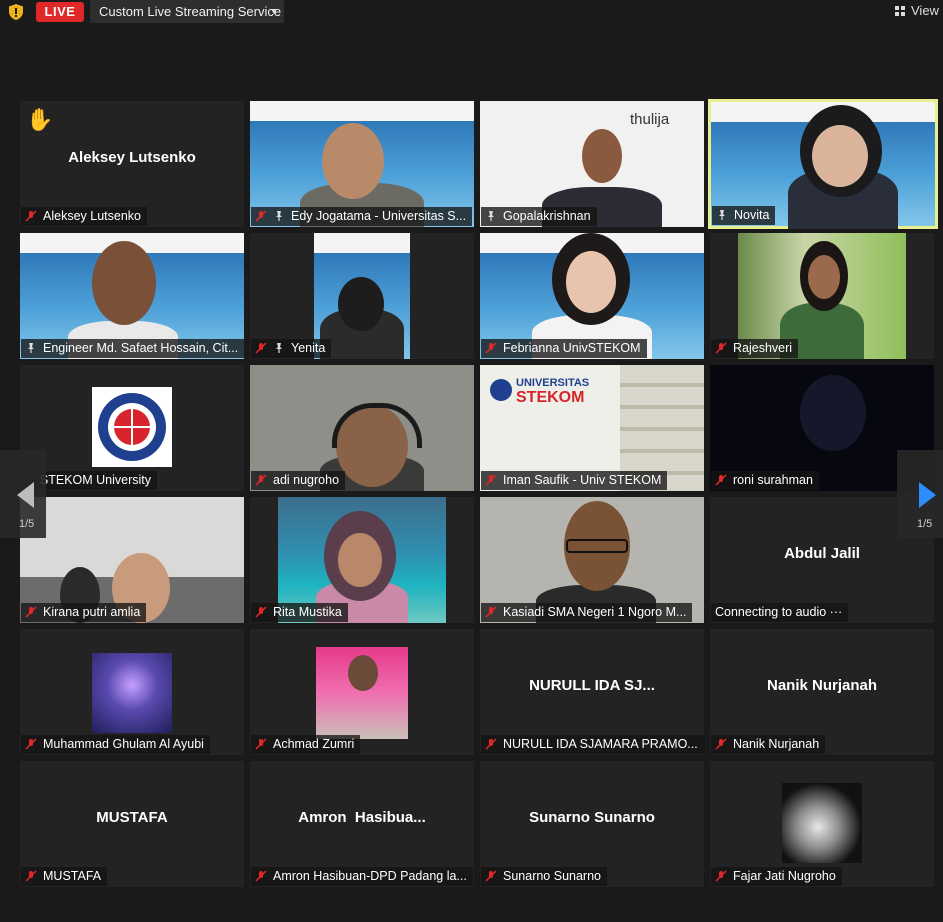 The width and height of the screenshot is (943, 922). I want to click on video-tile: Rajeshveri, so click(822, 296).